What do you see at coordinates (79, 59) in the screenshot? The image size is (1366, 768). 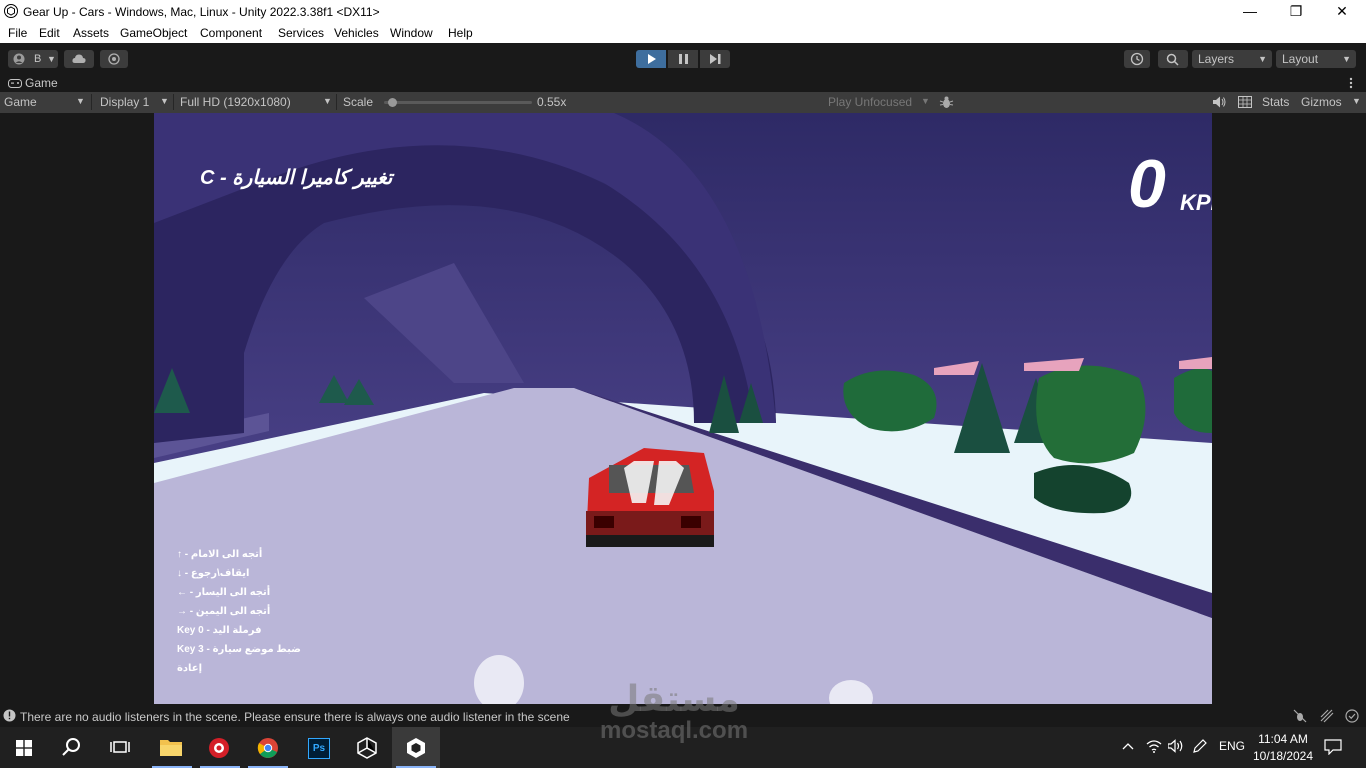 I see `cloud-button` at bounding box center [79, 59].